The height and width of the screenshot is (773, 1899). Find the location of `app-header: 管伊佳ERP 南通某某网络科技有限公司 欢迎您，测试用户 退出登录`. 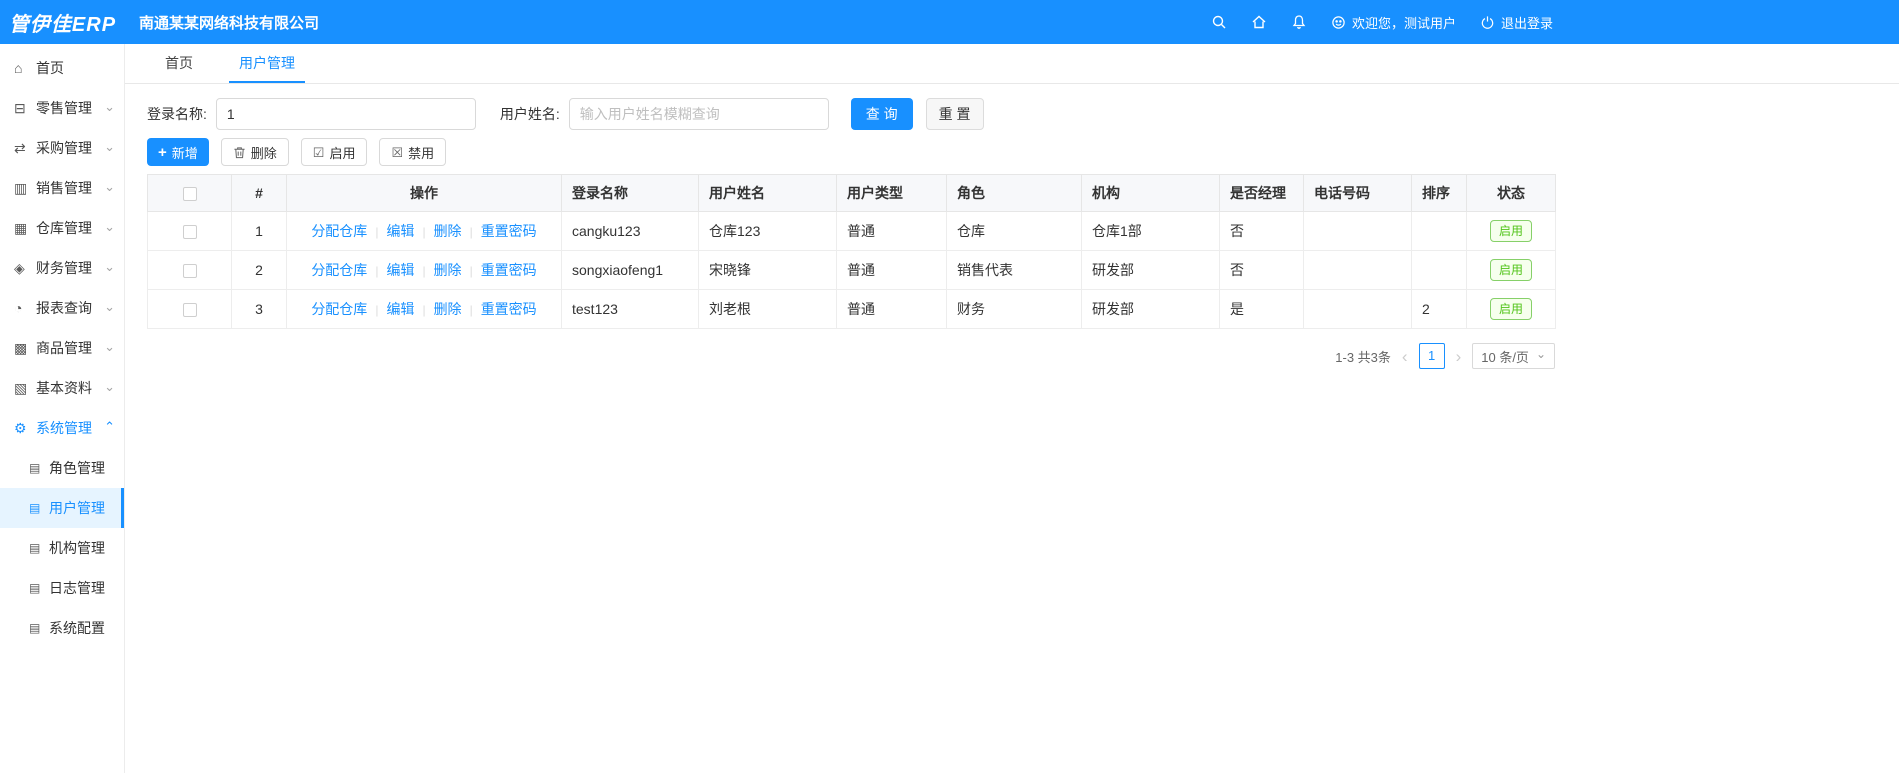

app-header: 管伊佳ERP 南通某某网络科技有限公司 欢迎您，测试用户 退出登录 is located at coordinates (949, 22).